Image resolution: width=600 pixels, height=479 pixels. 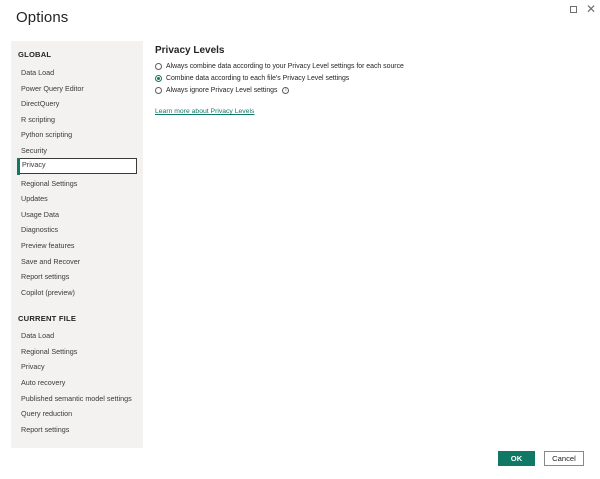 I want to click on maximize-button, so click(x=573, y=9).